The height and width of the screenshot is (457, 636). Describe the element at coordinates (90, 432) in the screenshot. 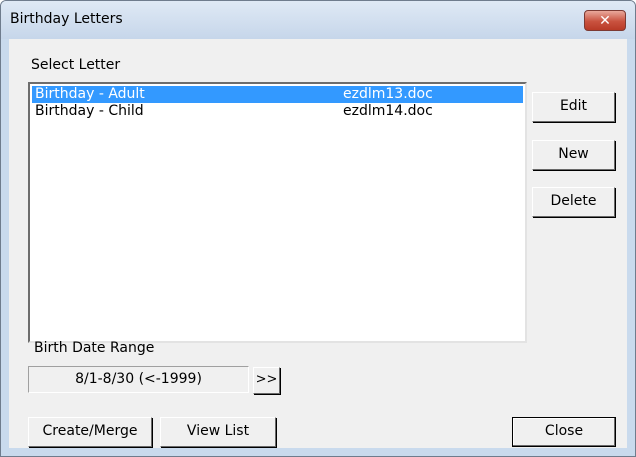

I see `create-merge-button: Create/Merge` at that location.